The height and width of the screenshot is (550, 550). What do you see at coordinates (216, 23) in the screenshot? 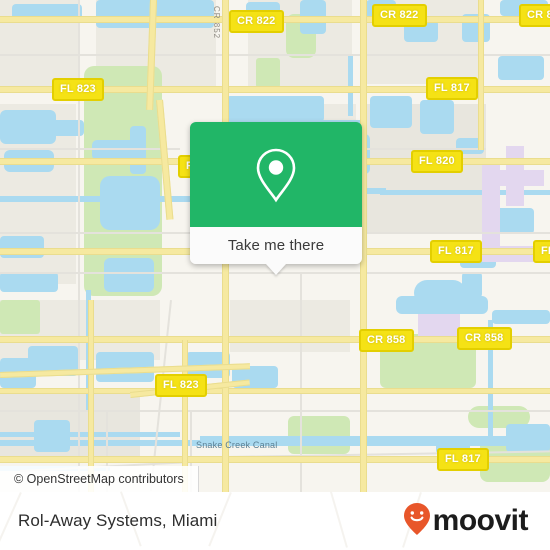
I see `map-vertical-road-label: CR 852` at bounding box center [216, 23].